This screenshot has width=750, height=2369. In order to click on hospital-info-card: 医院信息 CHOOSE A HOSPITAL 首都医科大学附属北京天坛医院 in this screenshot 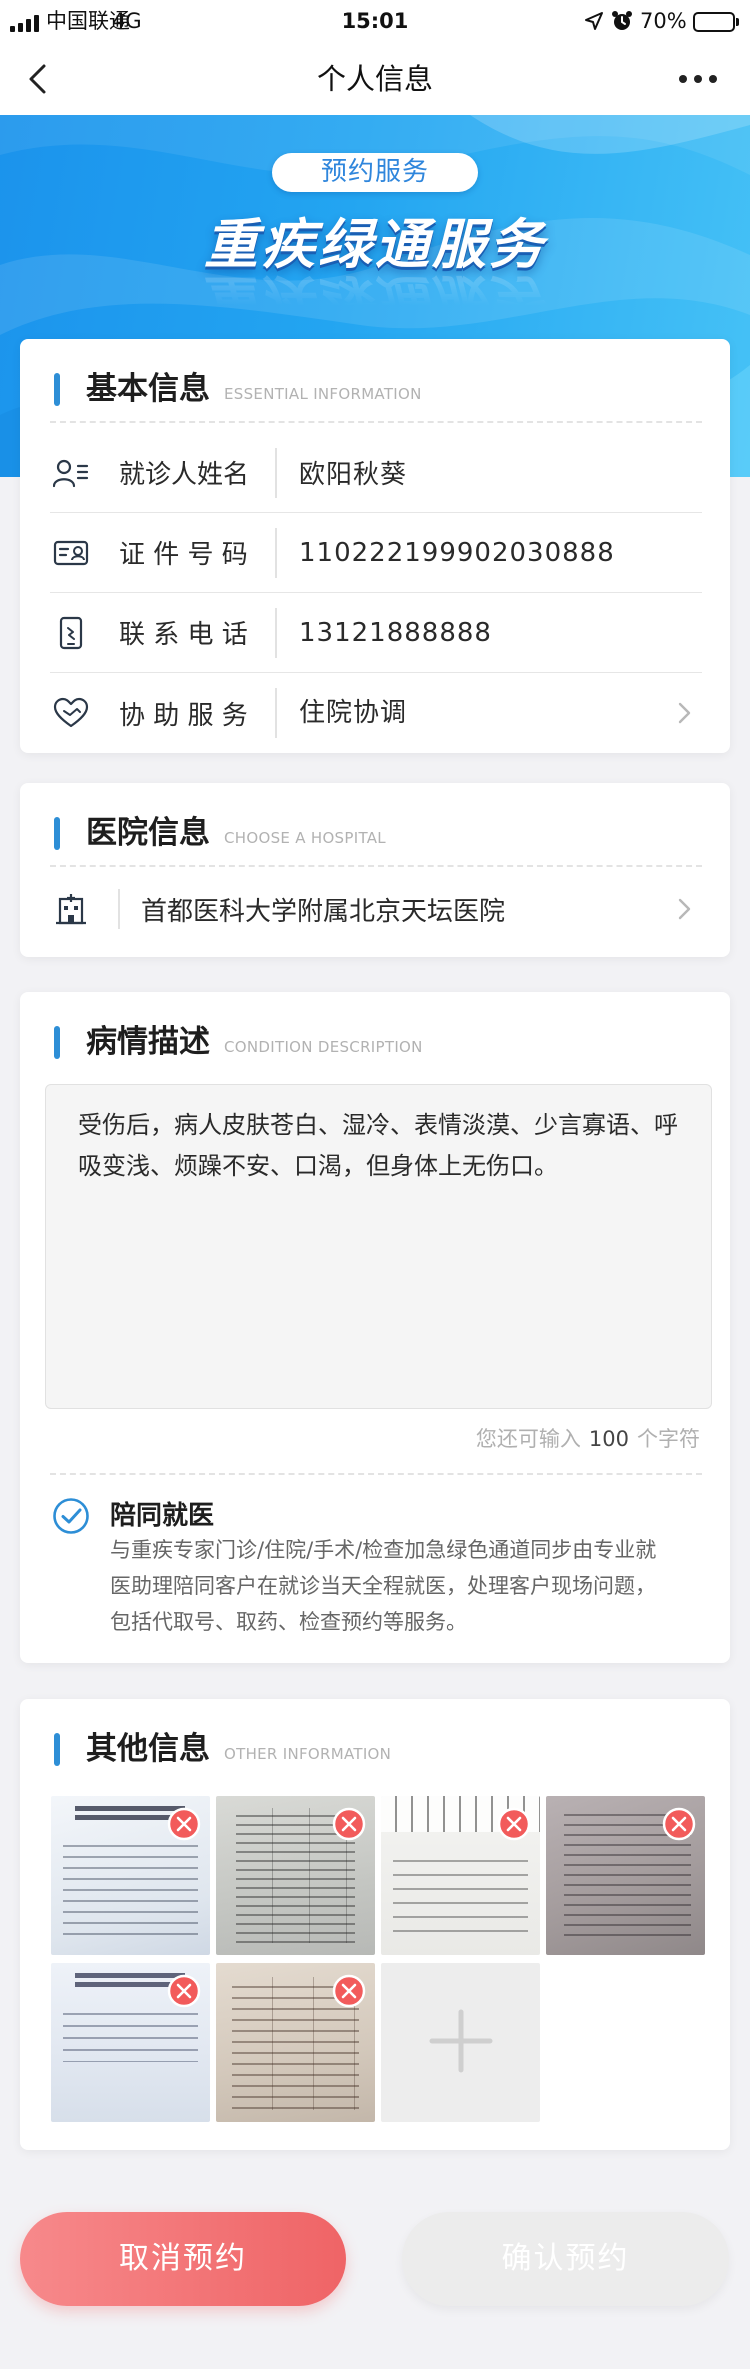, I will do `click(375, 870)`.